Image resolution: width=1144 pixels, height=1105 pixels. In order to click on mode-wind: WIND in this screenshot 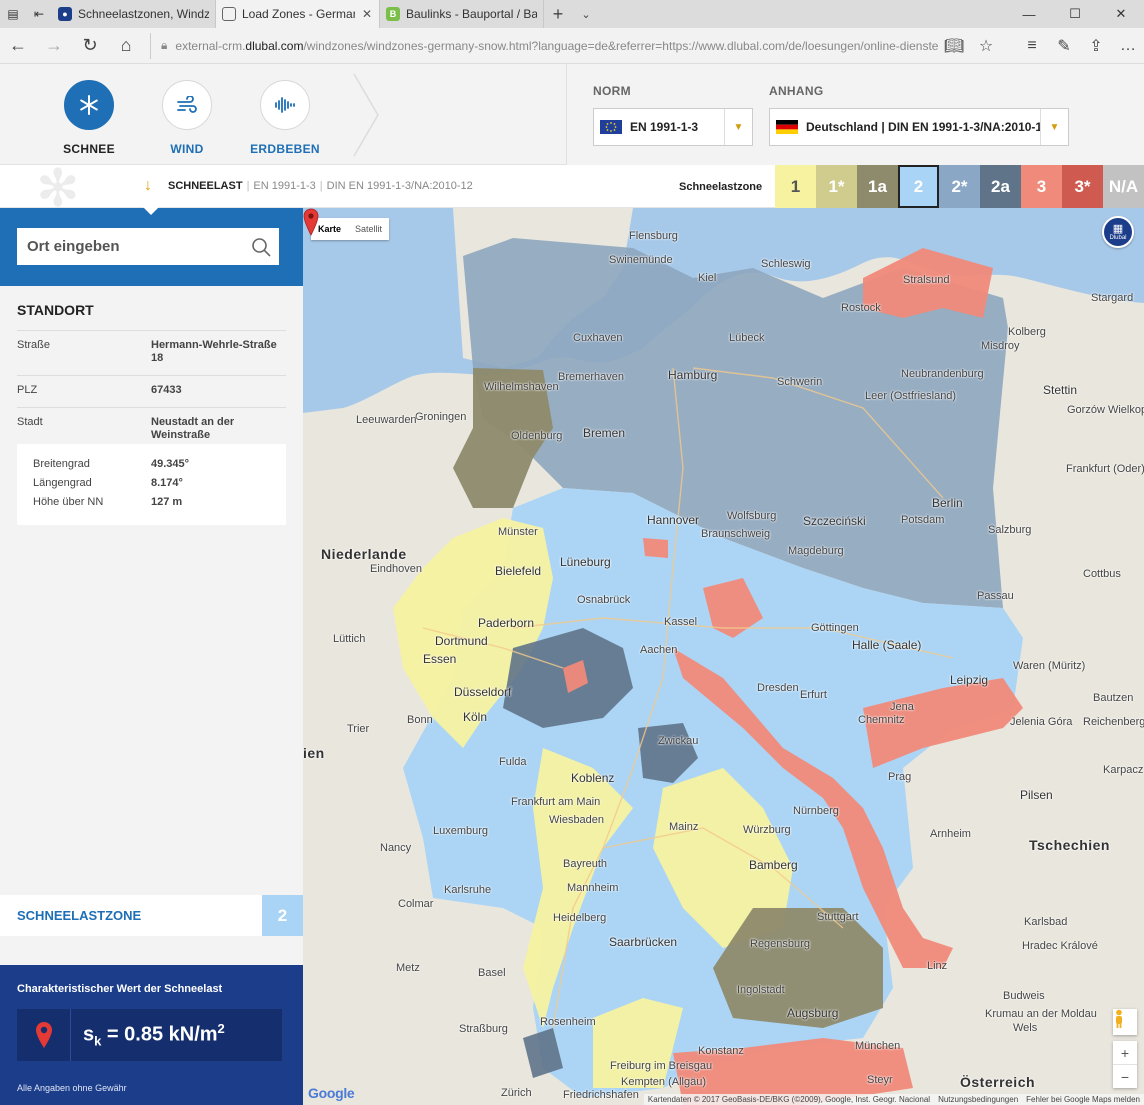, I will do `click(187, 114)`.